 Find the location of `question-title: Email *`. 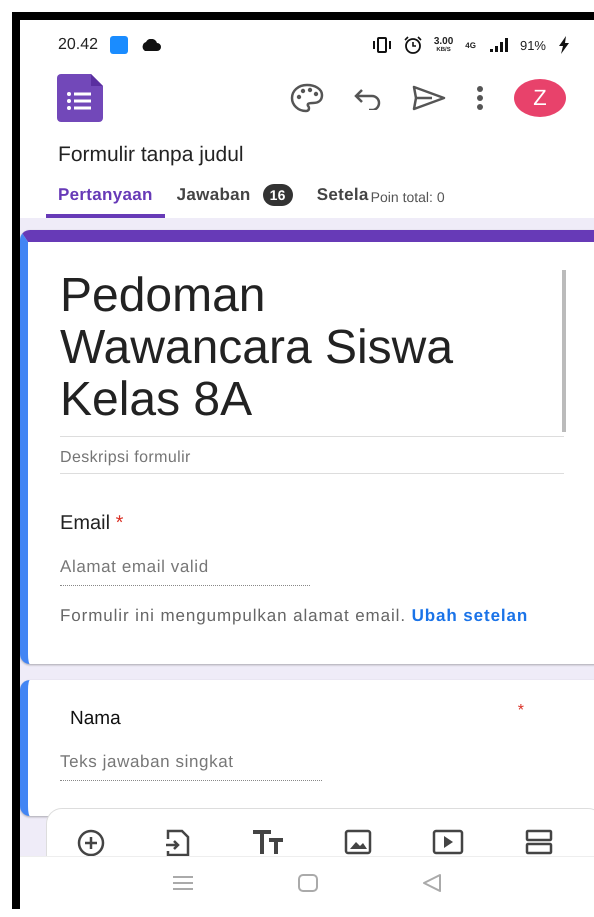

question-title: Email * is located at coordinates (92, 523).